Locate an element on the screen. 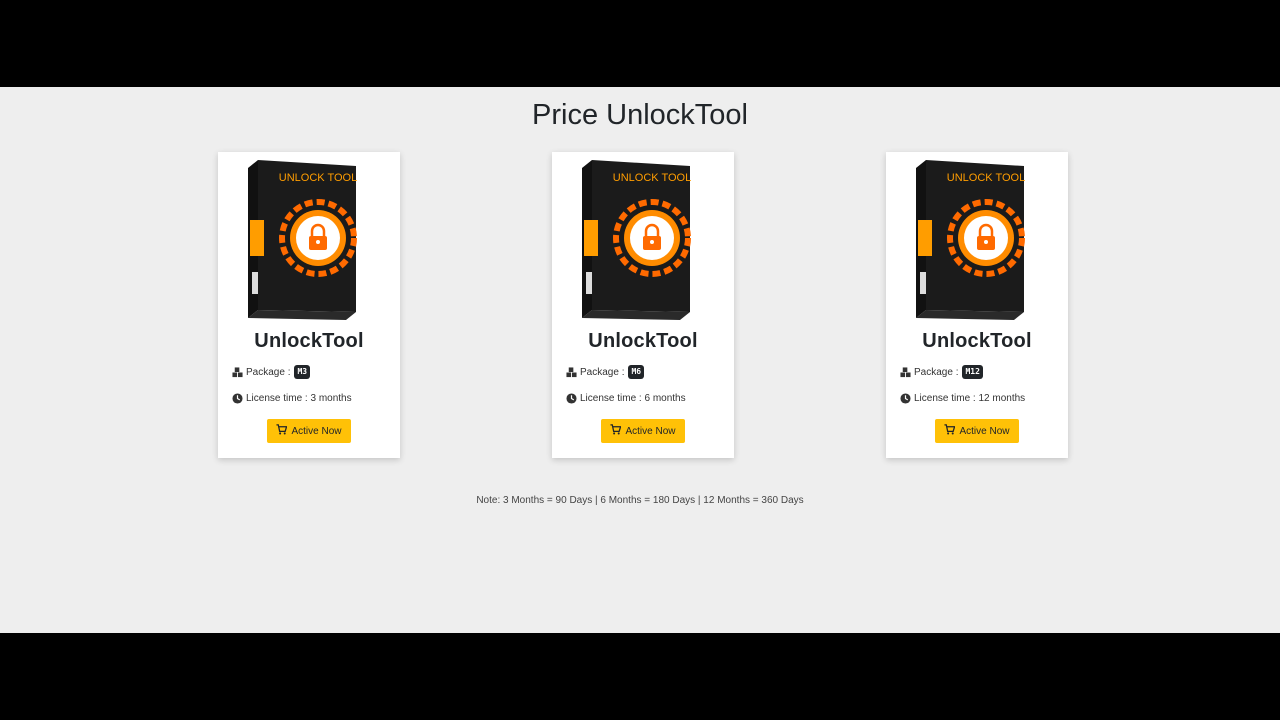 This screenshot has width=1280, height=720. license-row: License time : 12 months is located at coordinates (962, 398).